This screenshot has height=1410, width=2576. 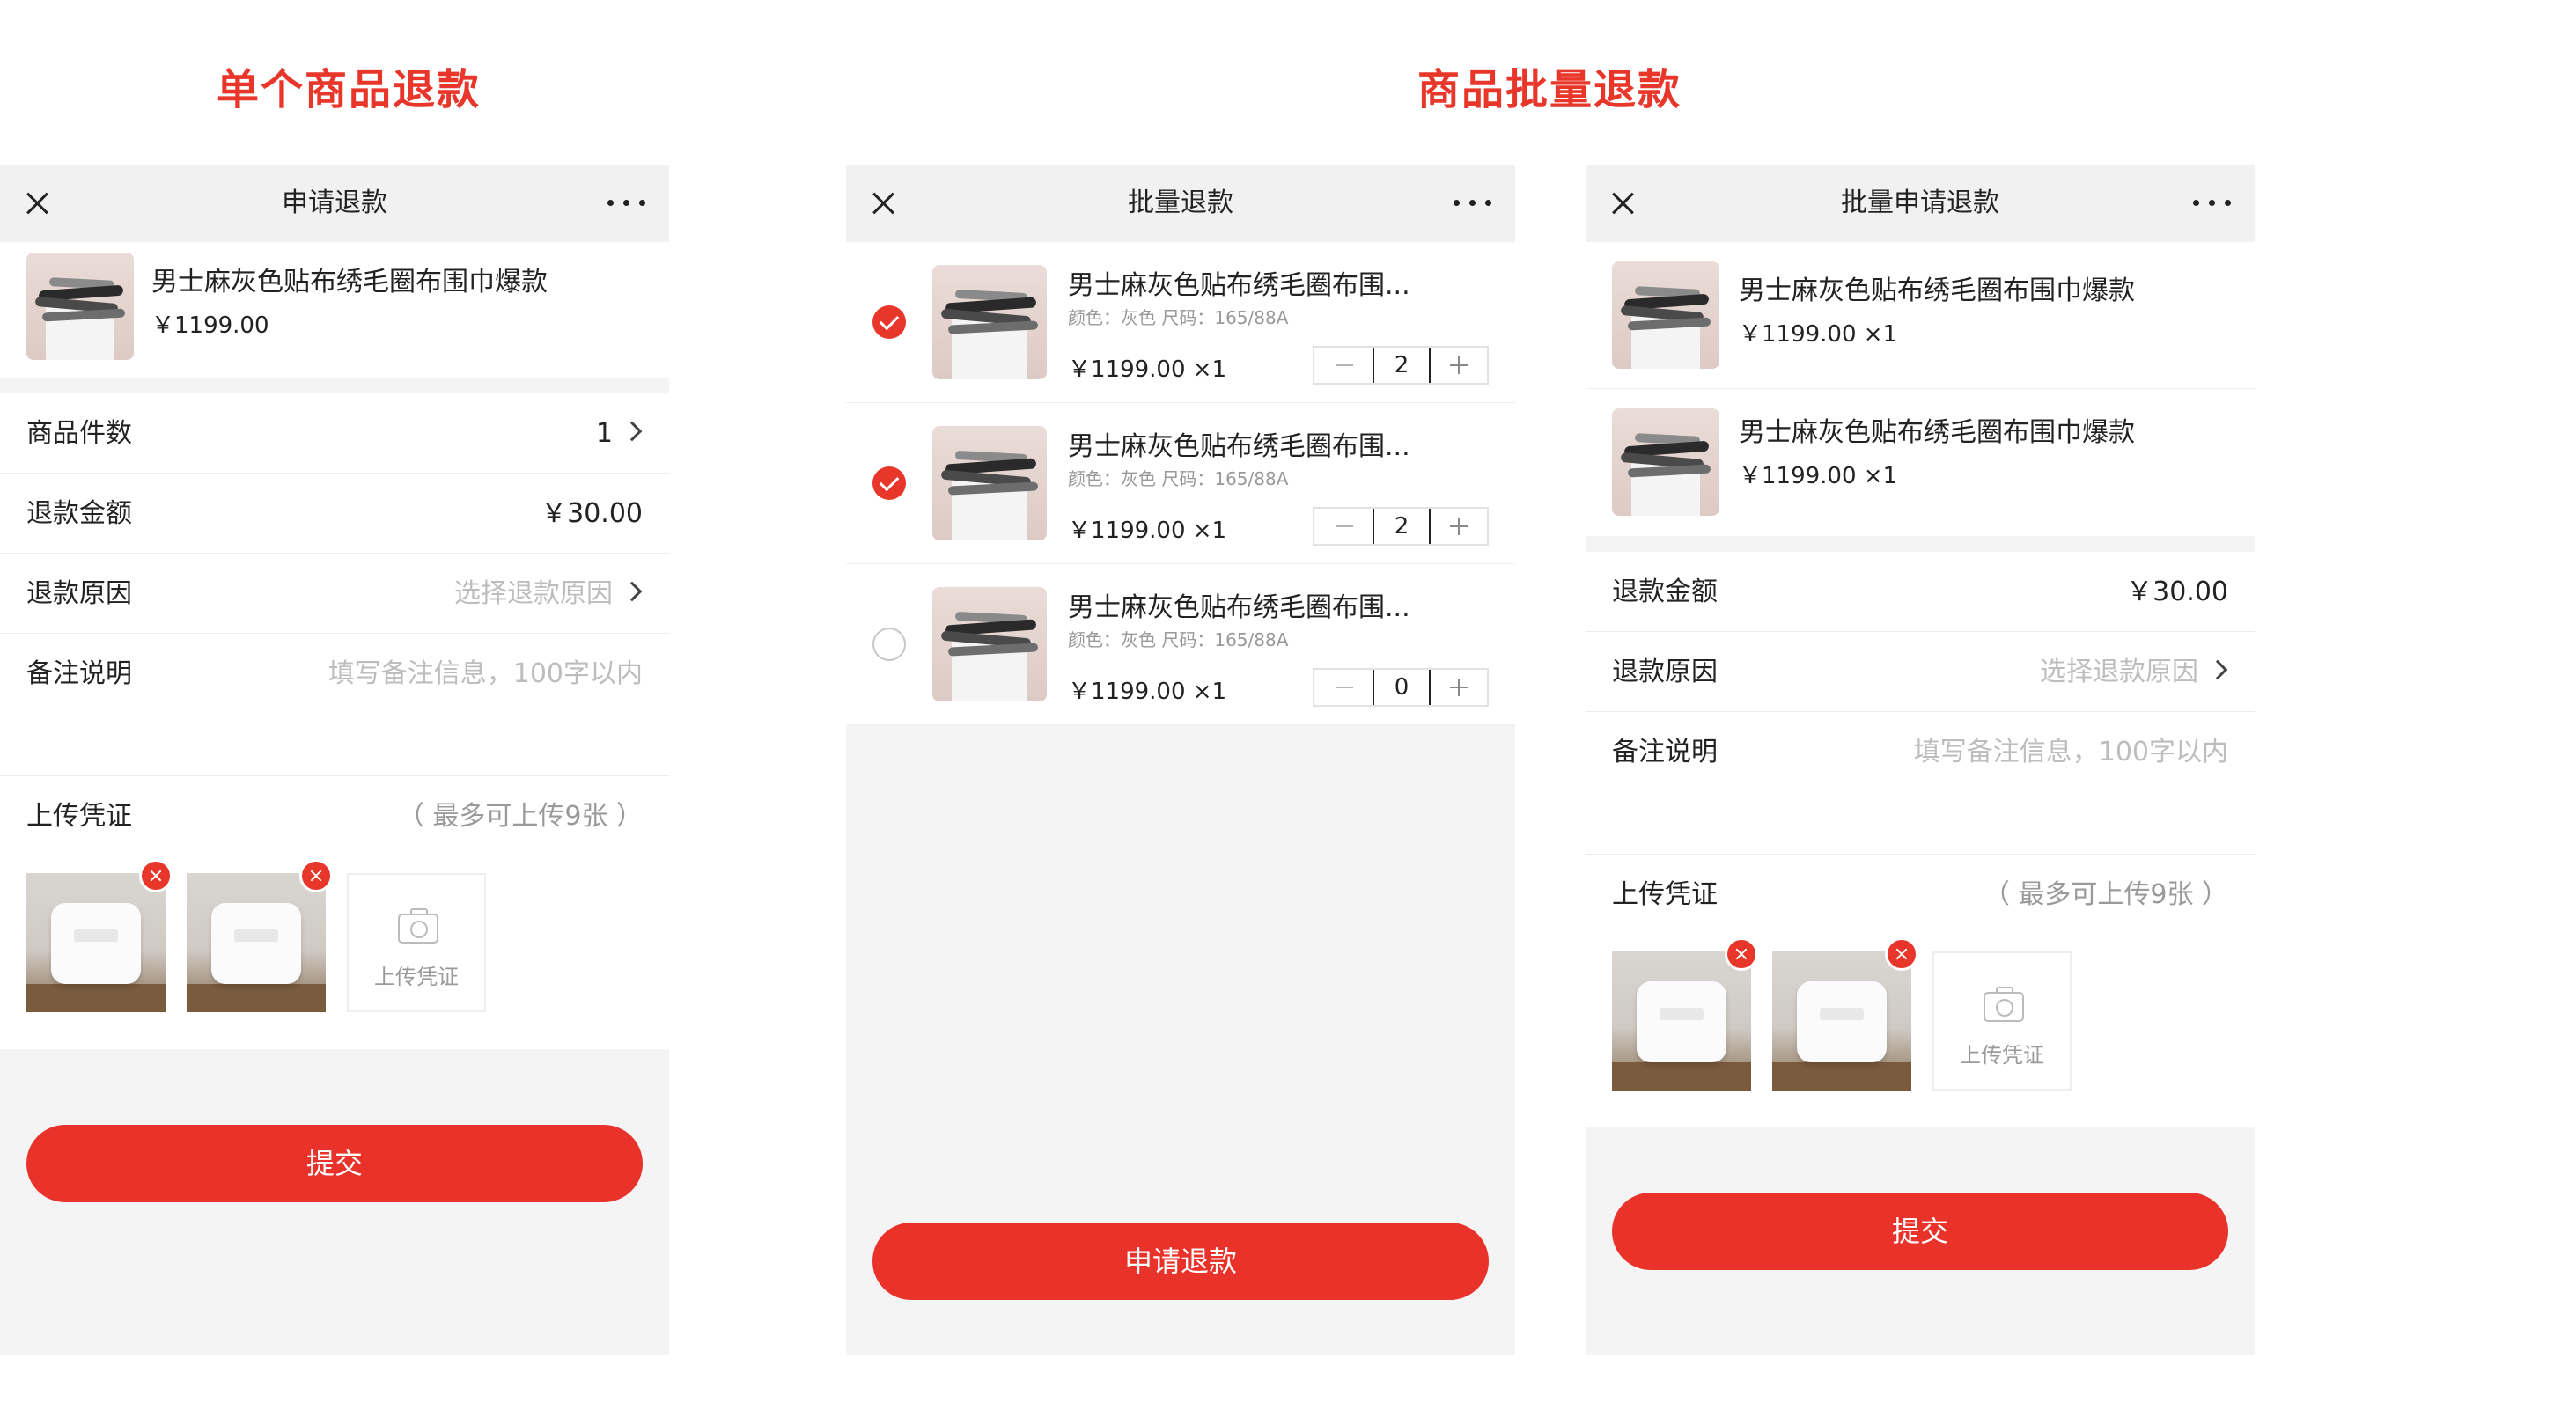 I want to click on upload-label: 上传凭证, so click(x=1665, y=894).